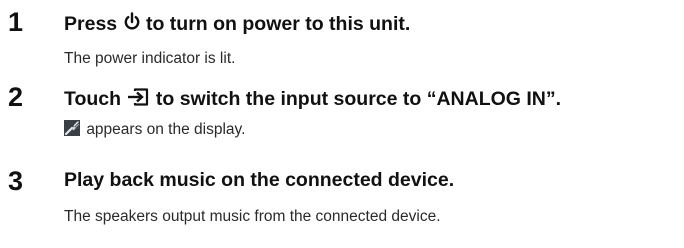 This screenshot has width=684, height=248. Describe the element at coordinates (93, 99) in the screenshot. I see `heading-text-before: Touch` at that location.